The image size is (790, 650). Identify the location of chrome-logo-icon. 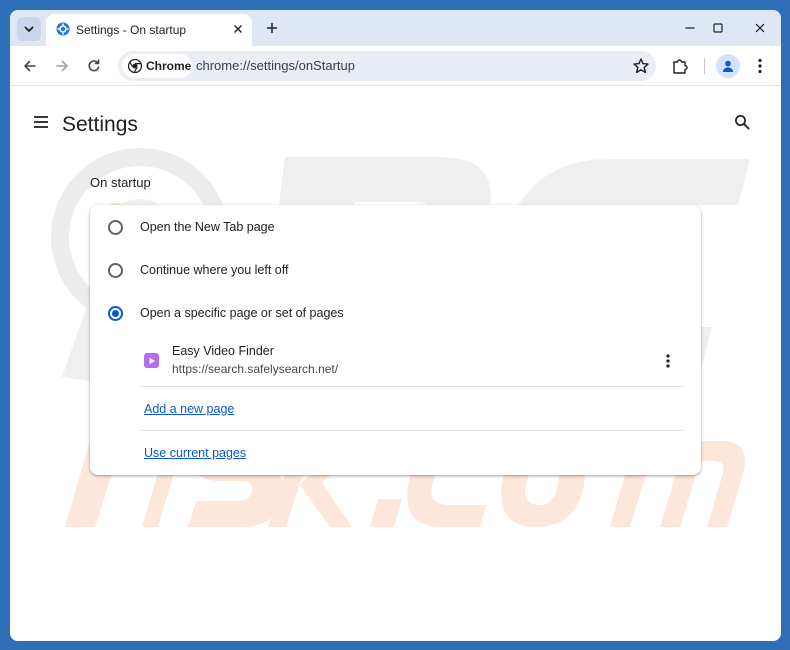
(135, 66).